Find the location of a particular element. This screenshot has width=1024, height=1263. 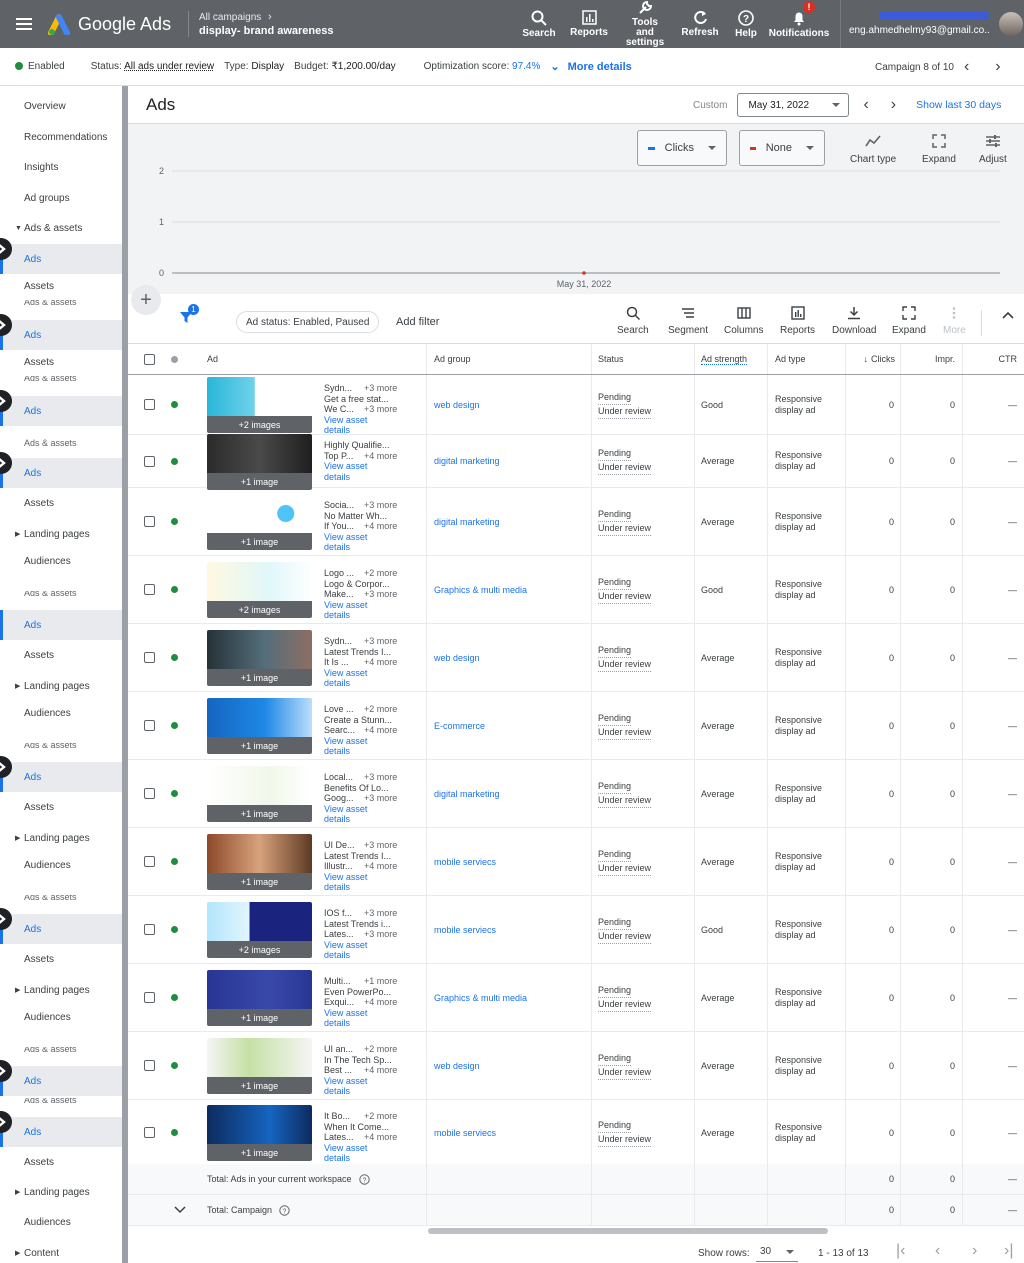

top-reports-button: Reports is located at coordinates (589, 24).